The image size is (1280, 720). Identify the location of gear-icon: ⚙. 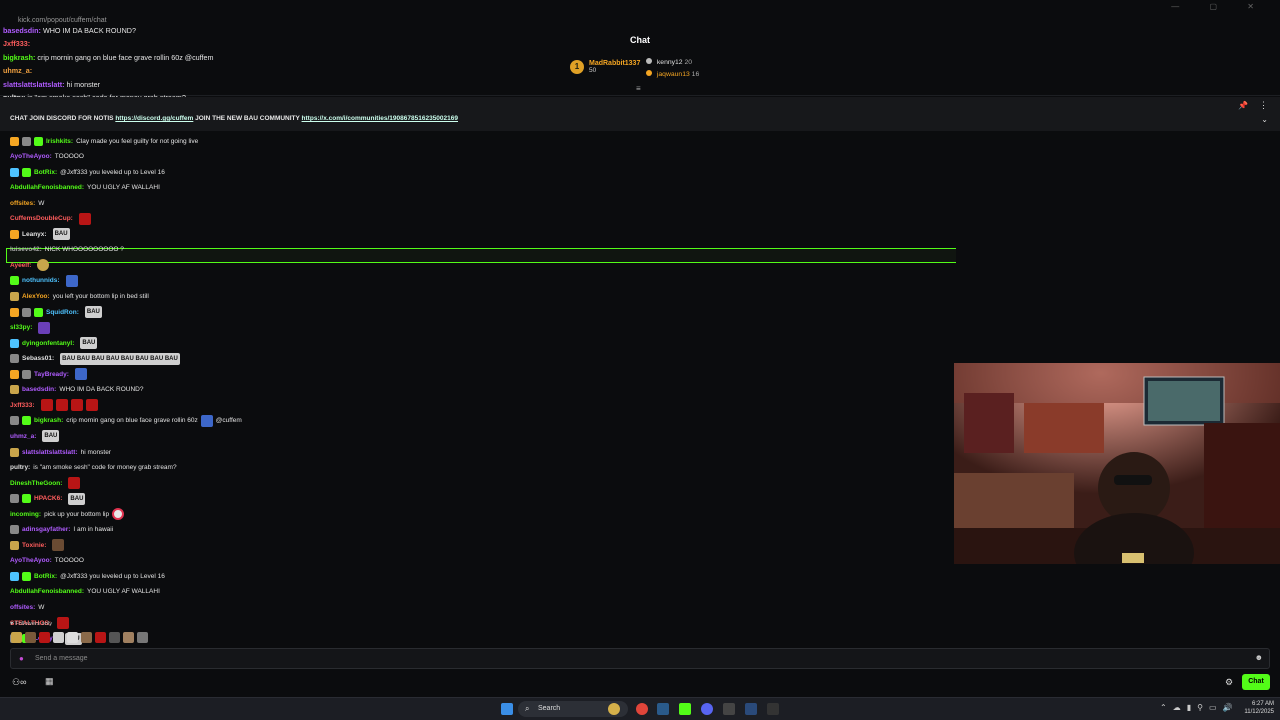
(1229, 682).